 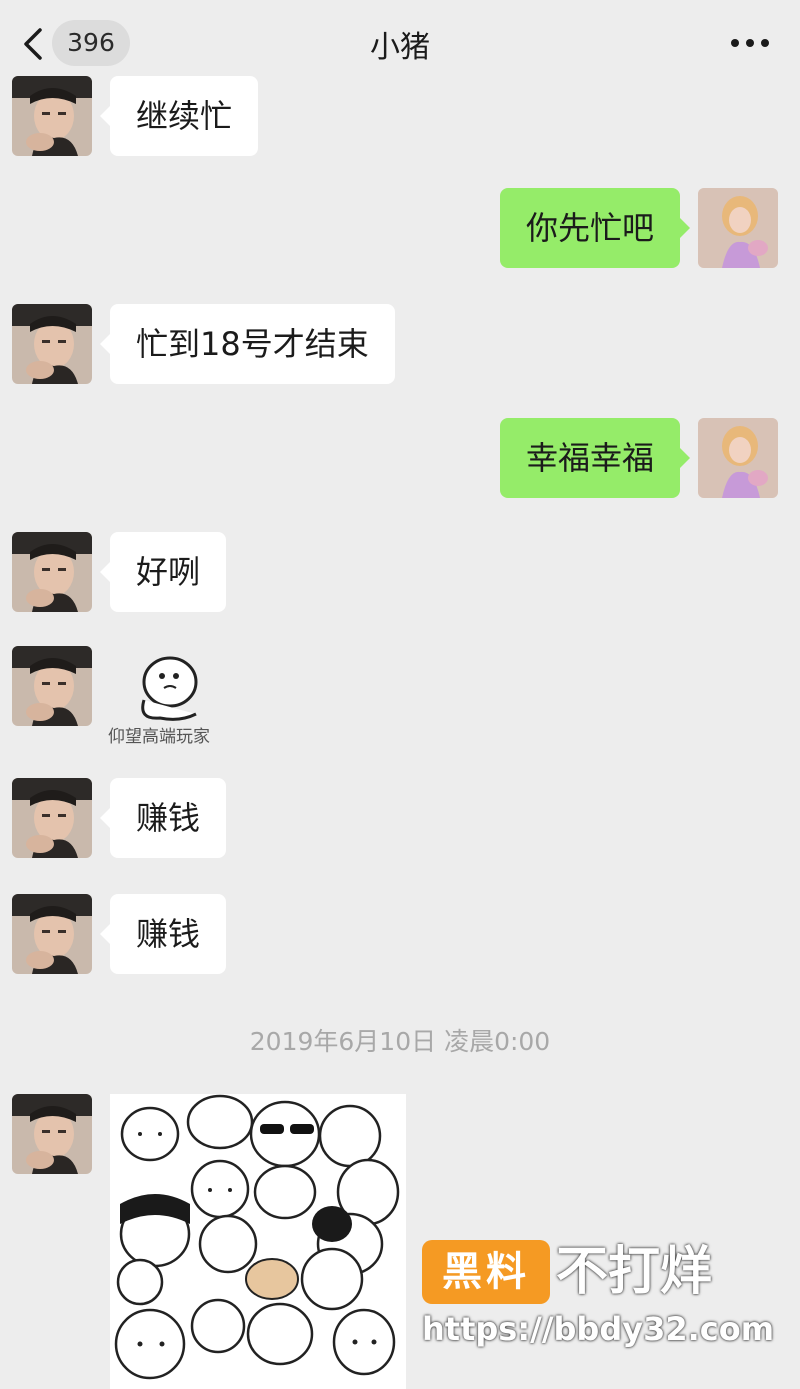 I want to click on chat-header: 396 小猪, so click(x=400, y=42).